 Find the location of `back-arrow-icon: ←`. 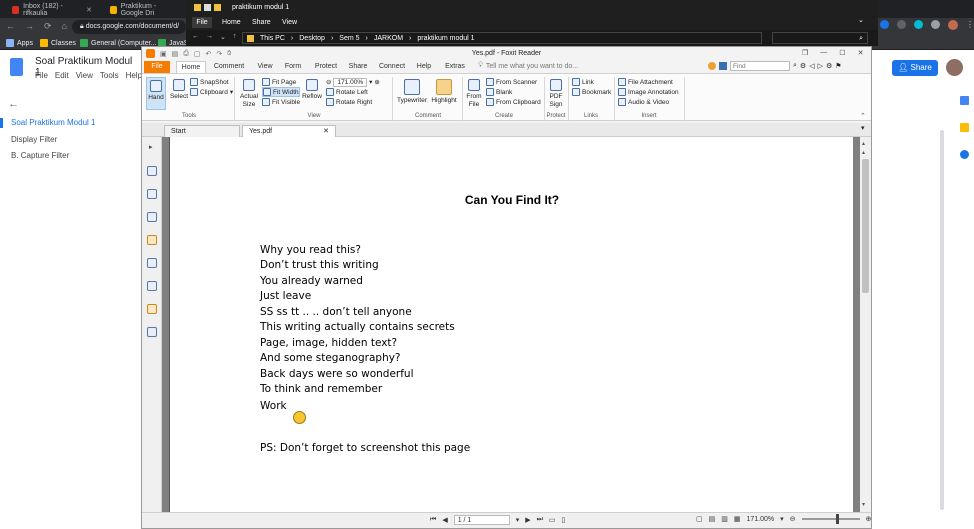

back-arrow-icon: ← is located at coordinates (13, 104).